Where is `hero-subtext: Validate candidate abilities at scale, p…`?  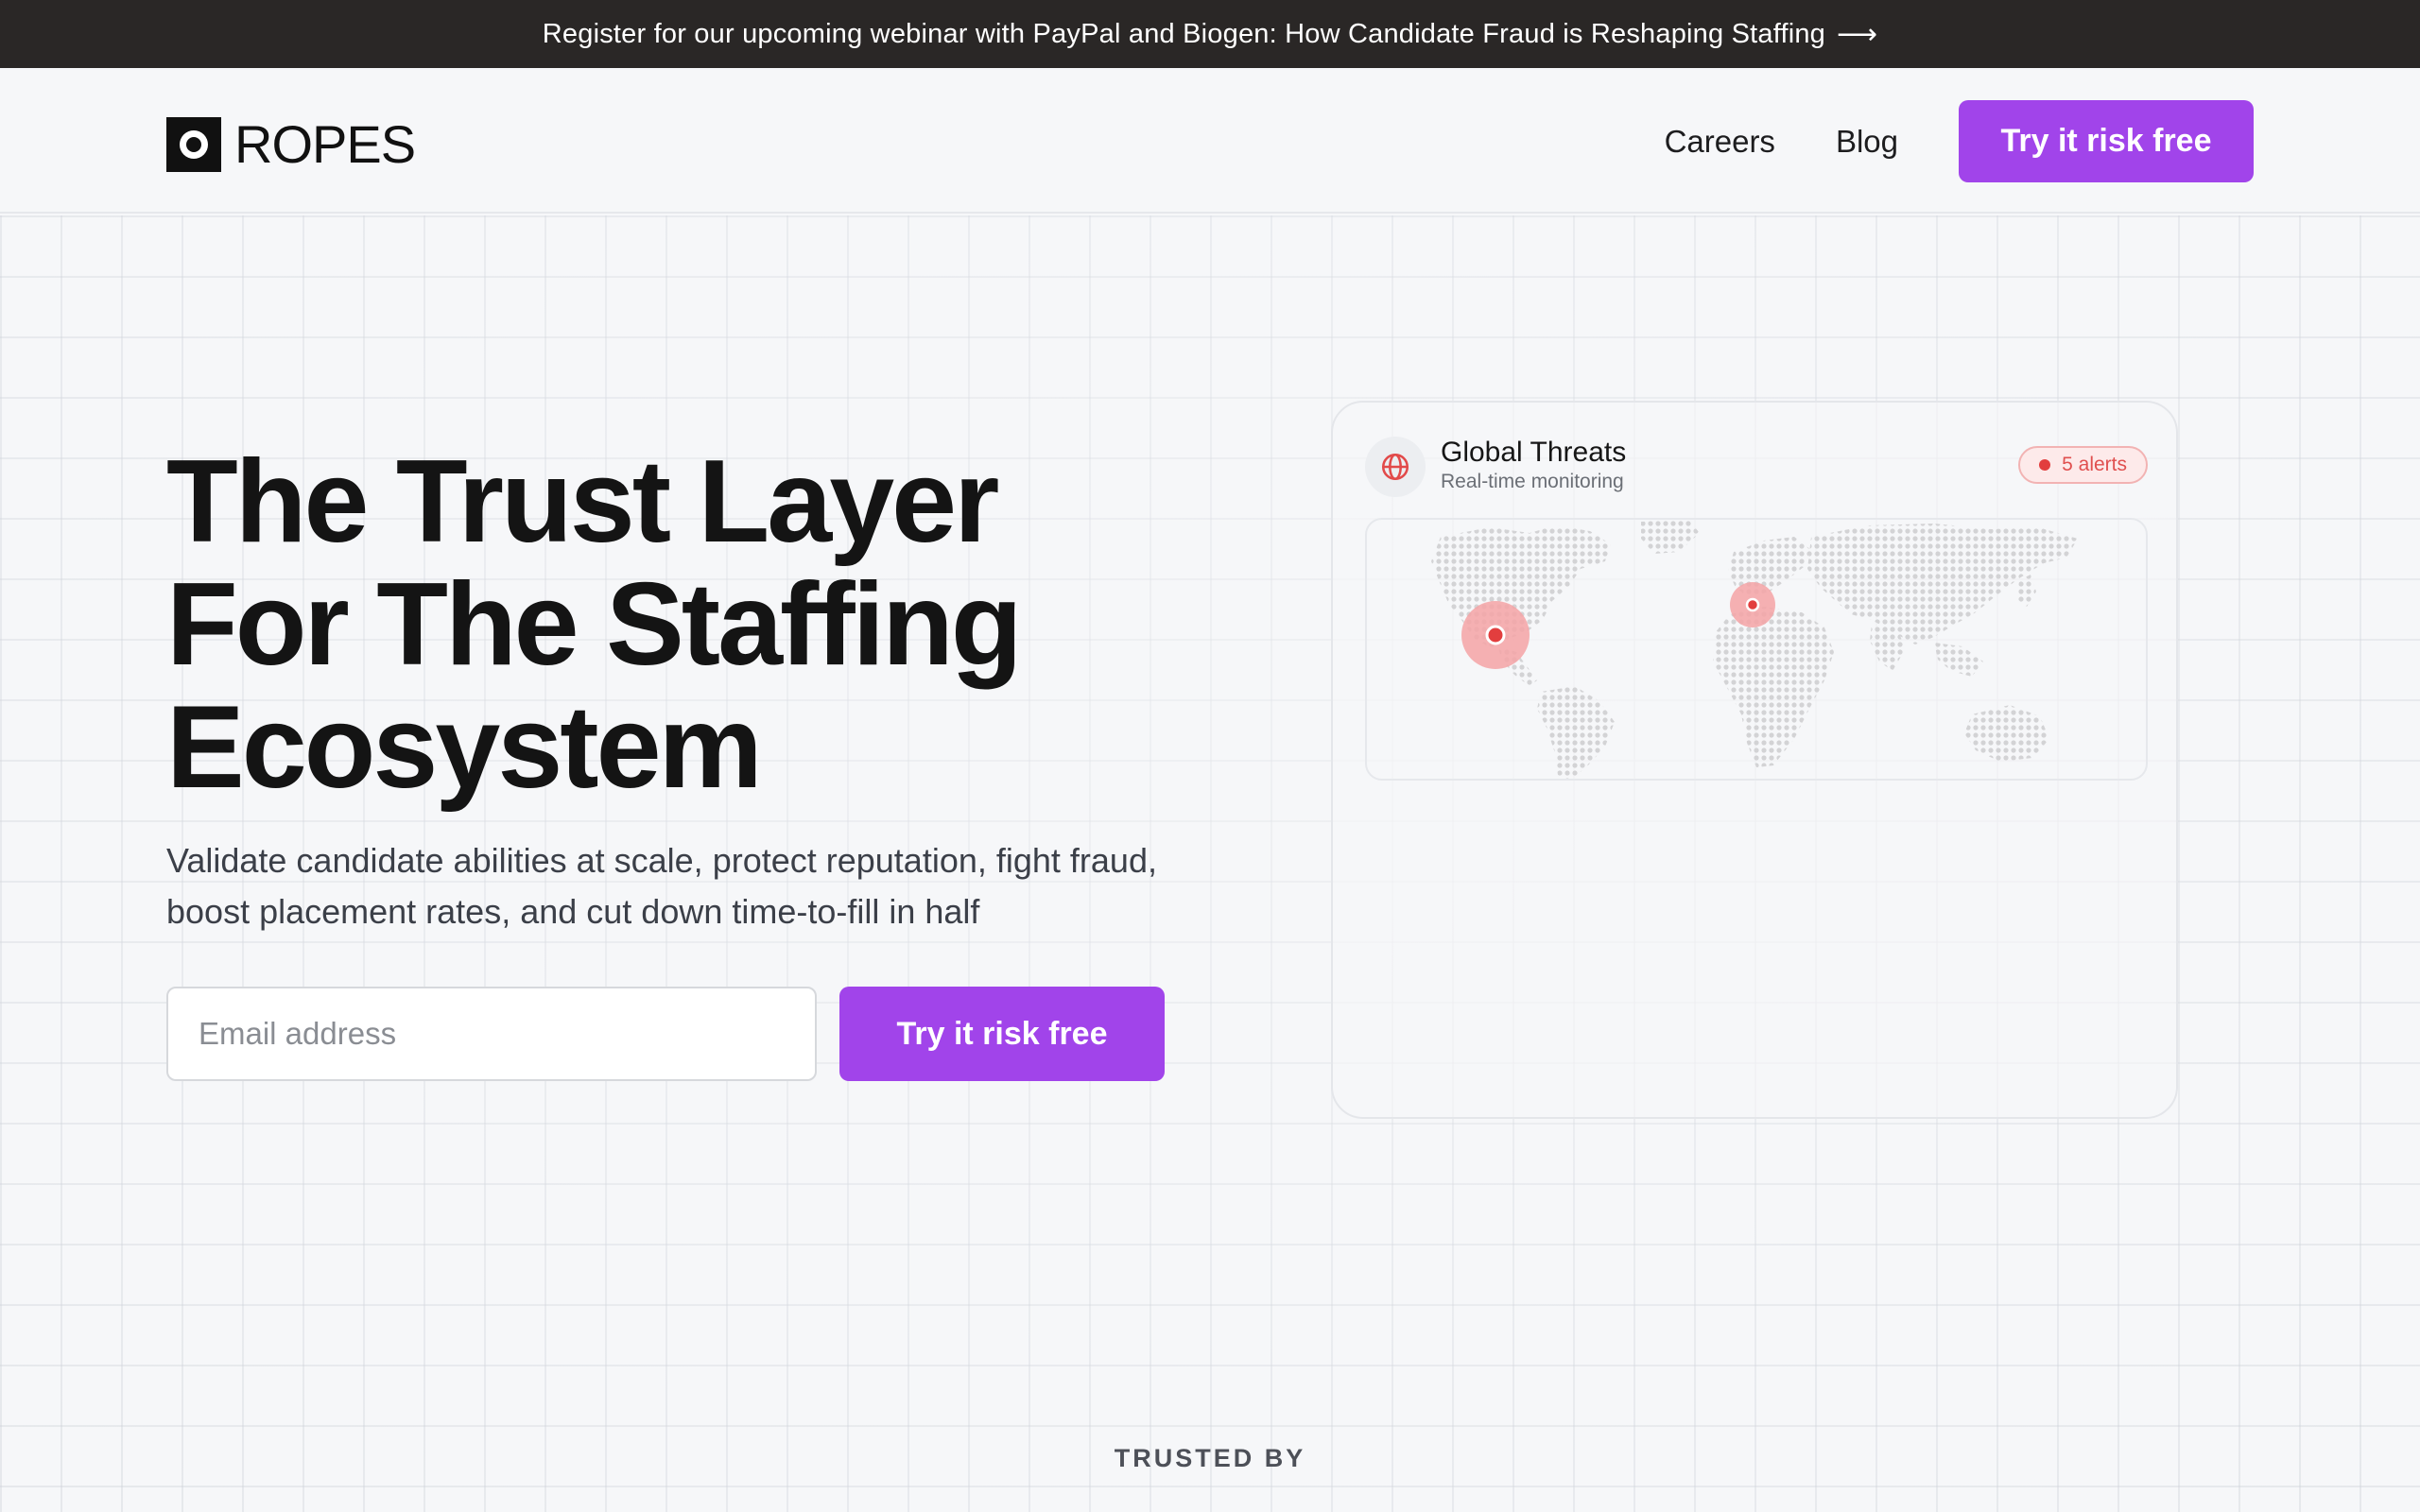
hero-subtext: Validate candidate abilities at scale, p… is located at coordinates (661, 886).